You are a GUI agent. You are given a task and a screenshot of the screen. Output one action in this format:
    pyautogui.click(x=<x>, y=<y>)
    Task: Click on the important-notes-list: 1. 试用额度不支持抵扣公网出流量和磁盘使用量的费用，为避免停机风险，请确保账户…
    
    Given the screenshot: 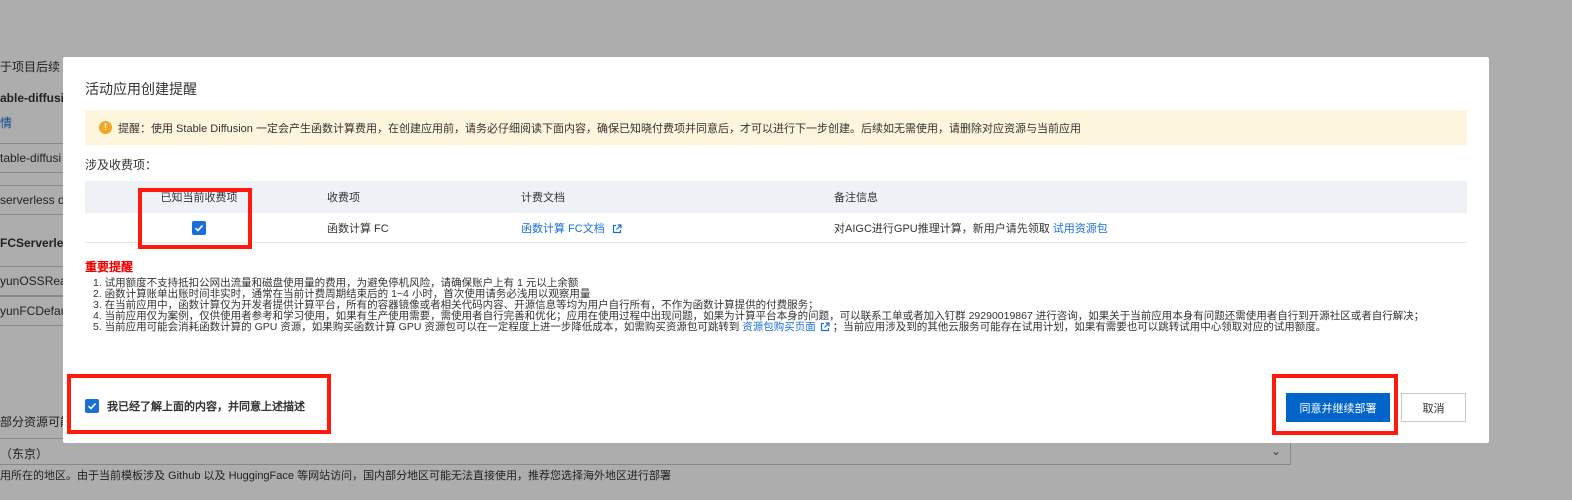 What is the action you would take?
    pyautogui.click(x=758, y=305)
    